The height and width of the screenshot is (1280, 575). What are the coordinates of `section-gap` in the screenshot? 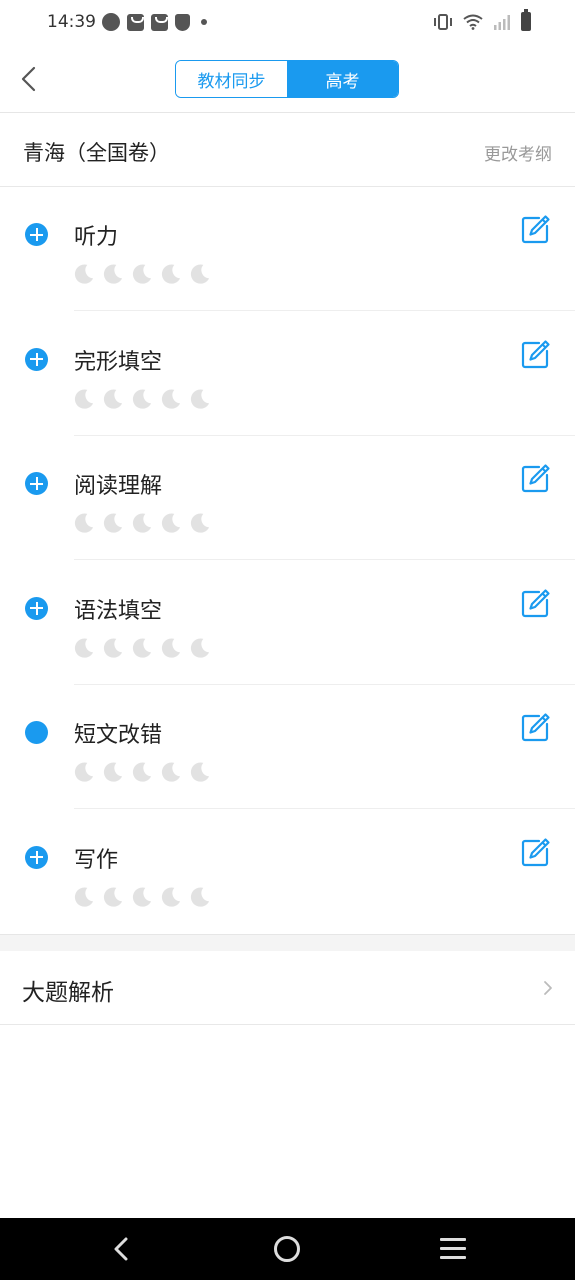 It's located at (287, 942).